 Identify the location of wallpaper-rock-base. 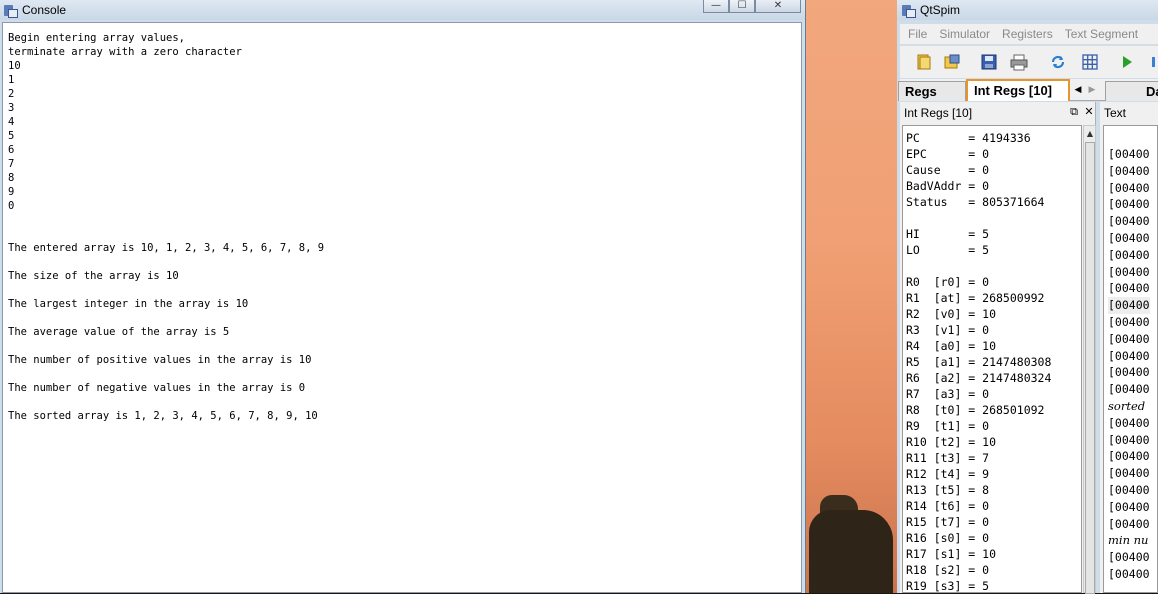
(851, 551).